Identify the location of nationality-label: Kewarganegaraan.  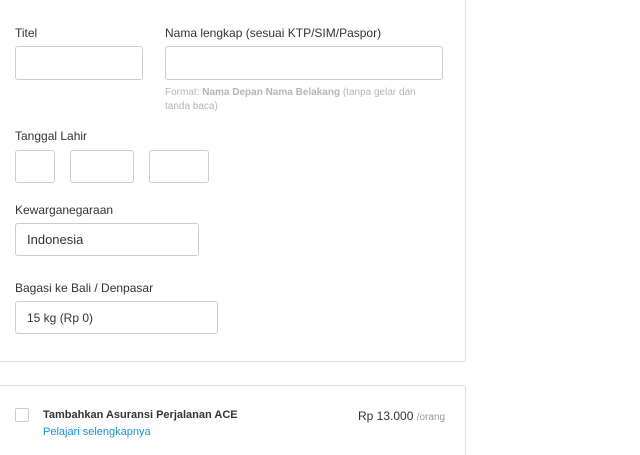
(64, 210).